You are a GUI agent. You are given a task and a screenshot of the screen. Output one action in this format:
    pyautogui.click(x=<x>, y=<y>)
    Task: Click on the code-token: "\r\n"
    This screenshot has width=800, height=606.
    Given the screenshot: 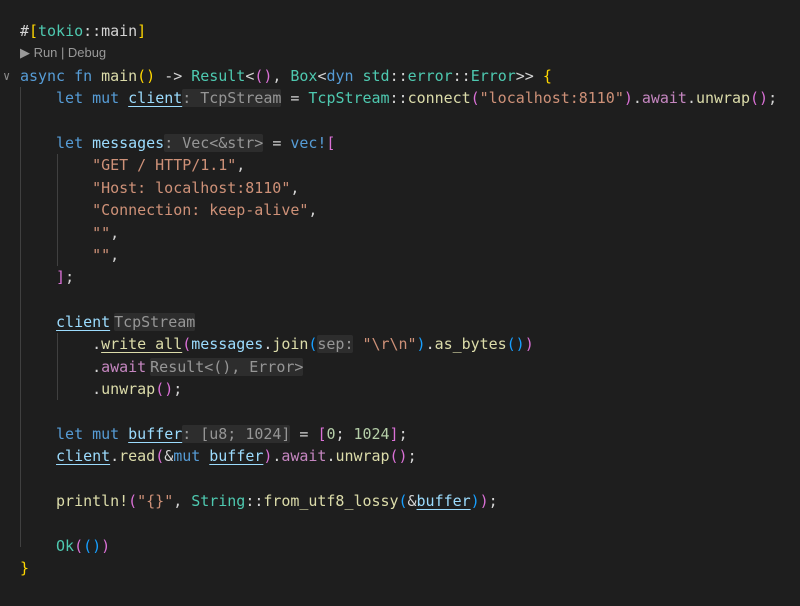 What is the action you would take?
    pyautogui.click(x=389, y=344)
    